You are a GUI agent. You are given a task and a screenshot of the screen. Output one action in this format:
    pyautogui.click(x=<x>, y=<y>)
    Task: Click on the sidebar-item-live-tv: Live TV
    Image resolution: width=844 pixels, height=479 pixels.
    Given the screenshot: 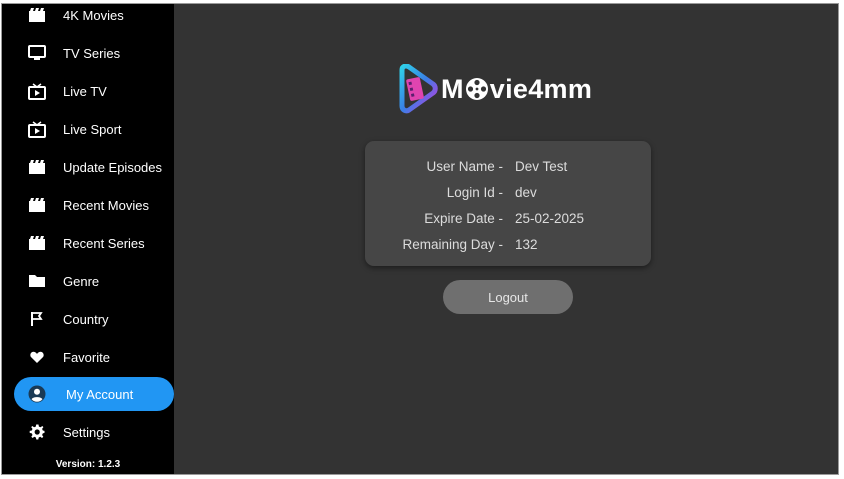 What is the action you would take?
    pyautogui.click(x=88, y=91)
    